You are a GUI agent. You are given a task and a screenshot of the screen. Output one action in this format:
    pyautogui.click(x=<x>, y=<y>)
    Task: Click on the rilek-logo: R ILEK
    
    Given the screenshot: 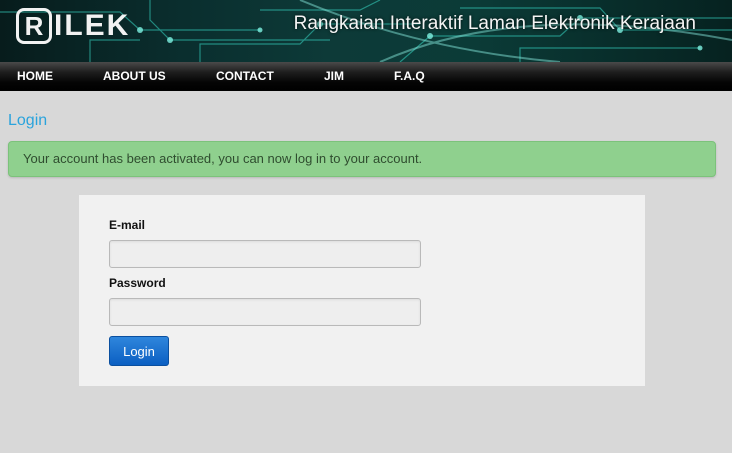 What is the action you would take?
    pyautogui.click(x=73, y=26)
    